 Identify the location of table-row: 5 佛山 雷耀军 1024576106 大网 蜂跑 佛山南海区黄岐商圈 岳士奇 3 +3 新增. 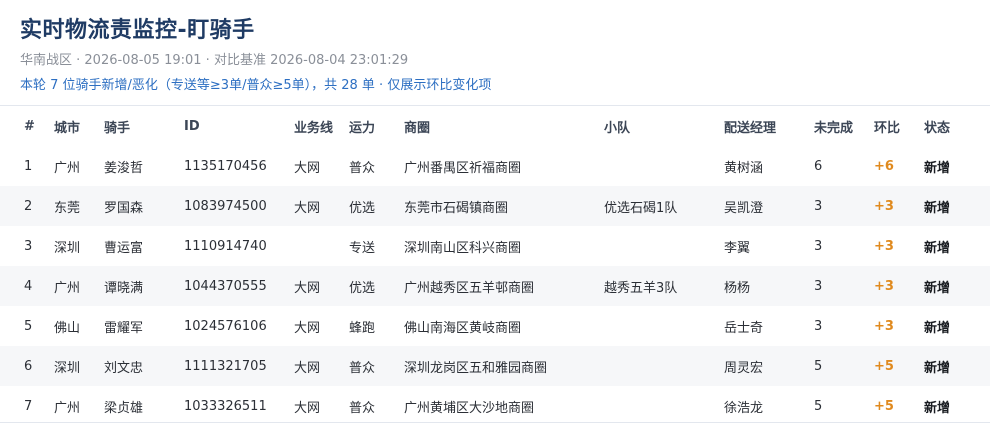
(495, 326).